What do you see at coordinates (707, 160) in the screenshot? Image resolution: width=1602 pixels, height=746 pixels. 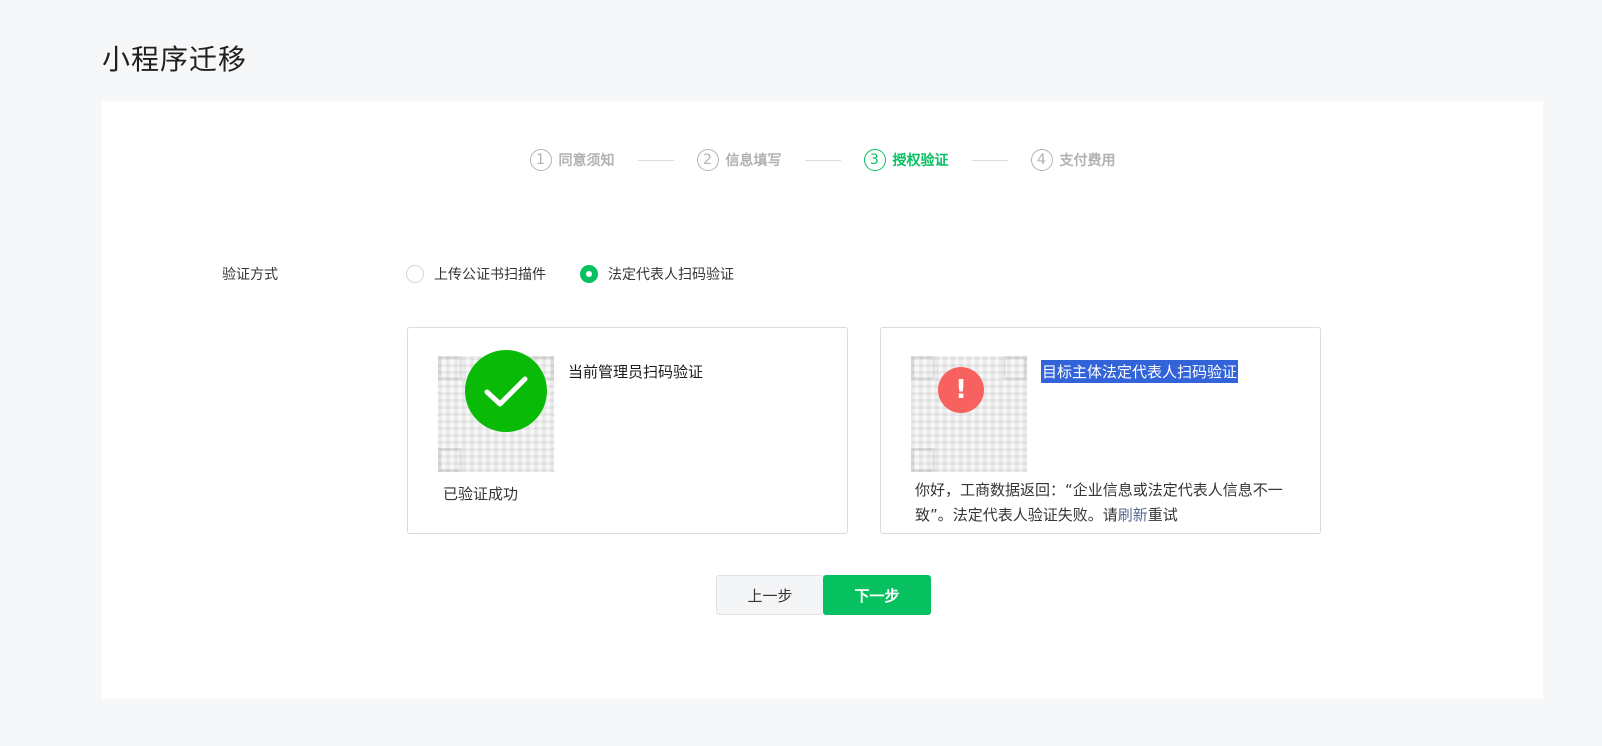 I see `step-number: 2` at bounding box center [707, 160].